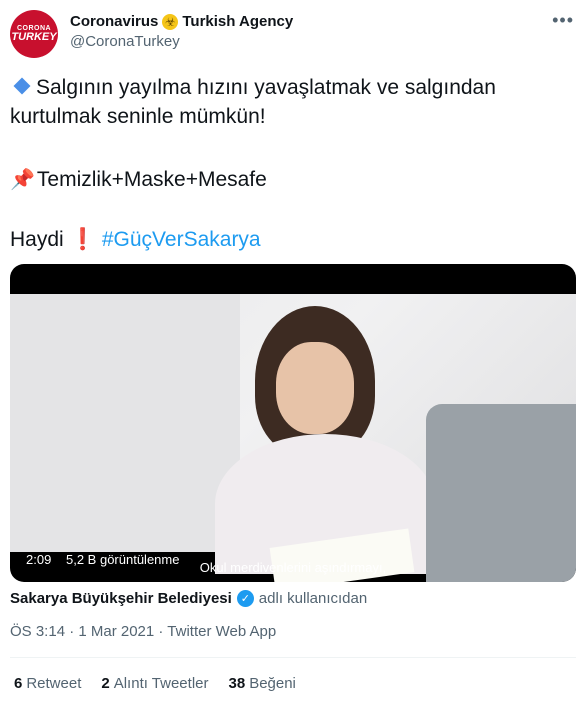  I want to click on tweet-line3: Haydi ❗ #GüçVerSakarya, so click(290, 239).